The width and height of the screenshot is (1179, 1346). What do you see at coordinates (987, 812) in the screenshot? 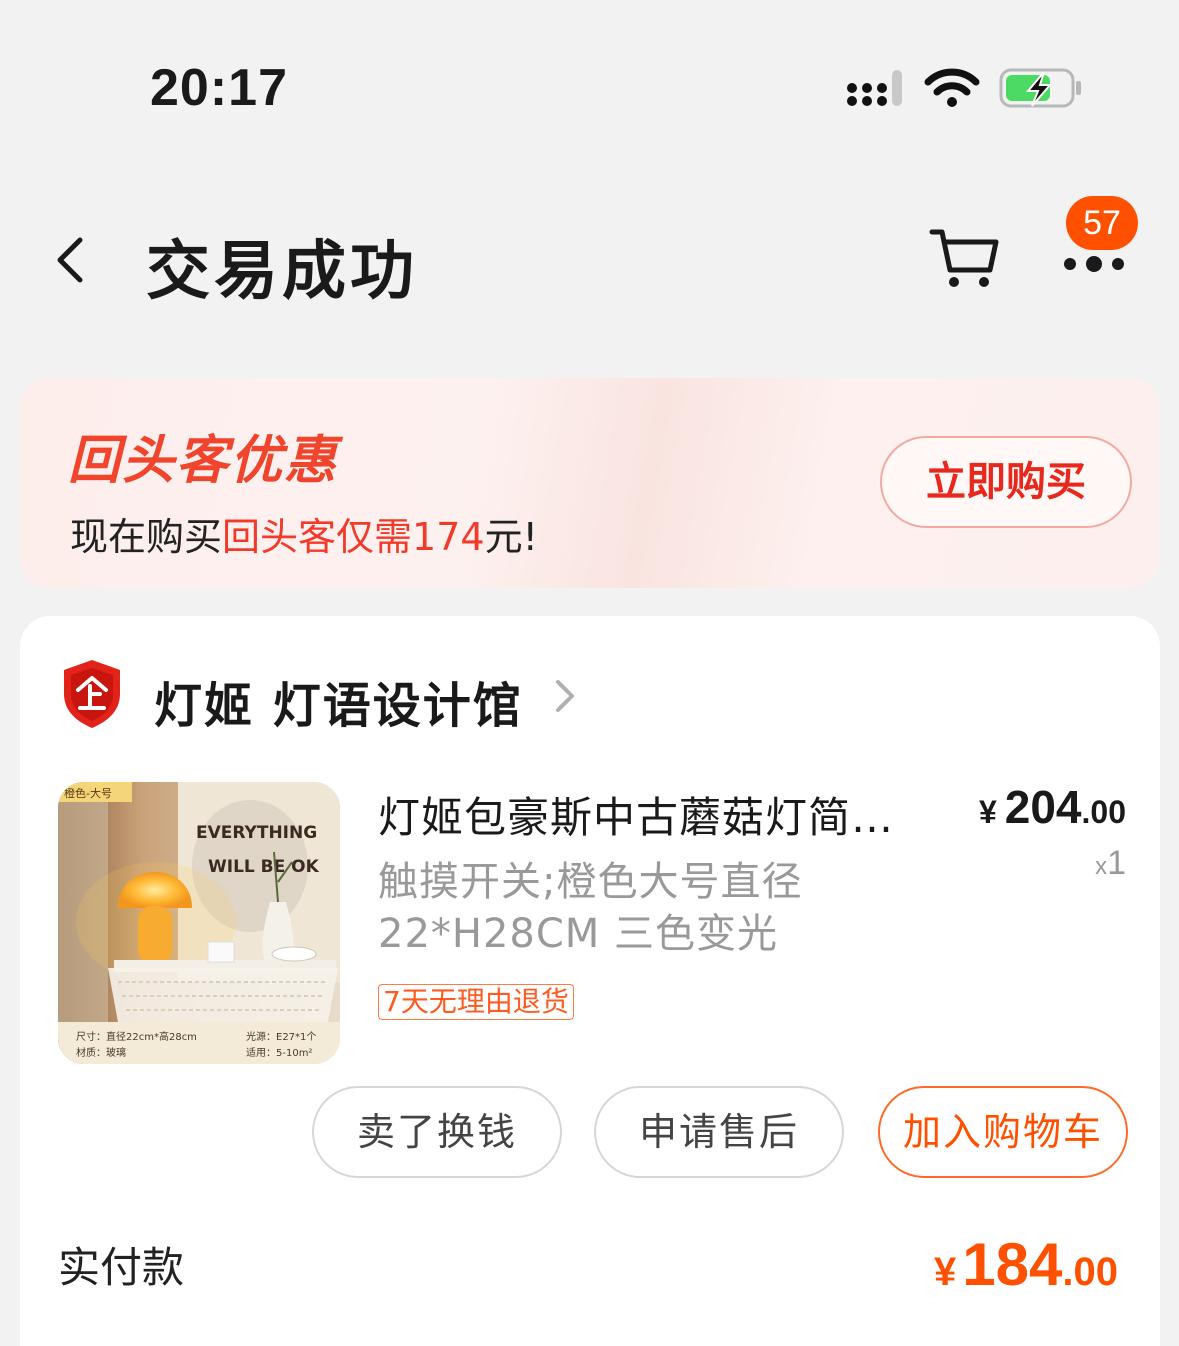
I see `unit-price-currency: ¥` at bounding box center [987, 812].